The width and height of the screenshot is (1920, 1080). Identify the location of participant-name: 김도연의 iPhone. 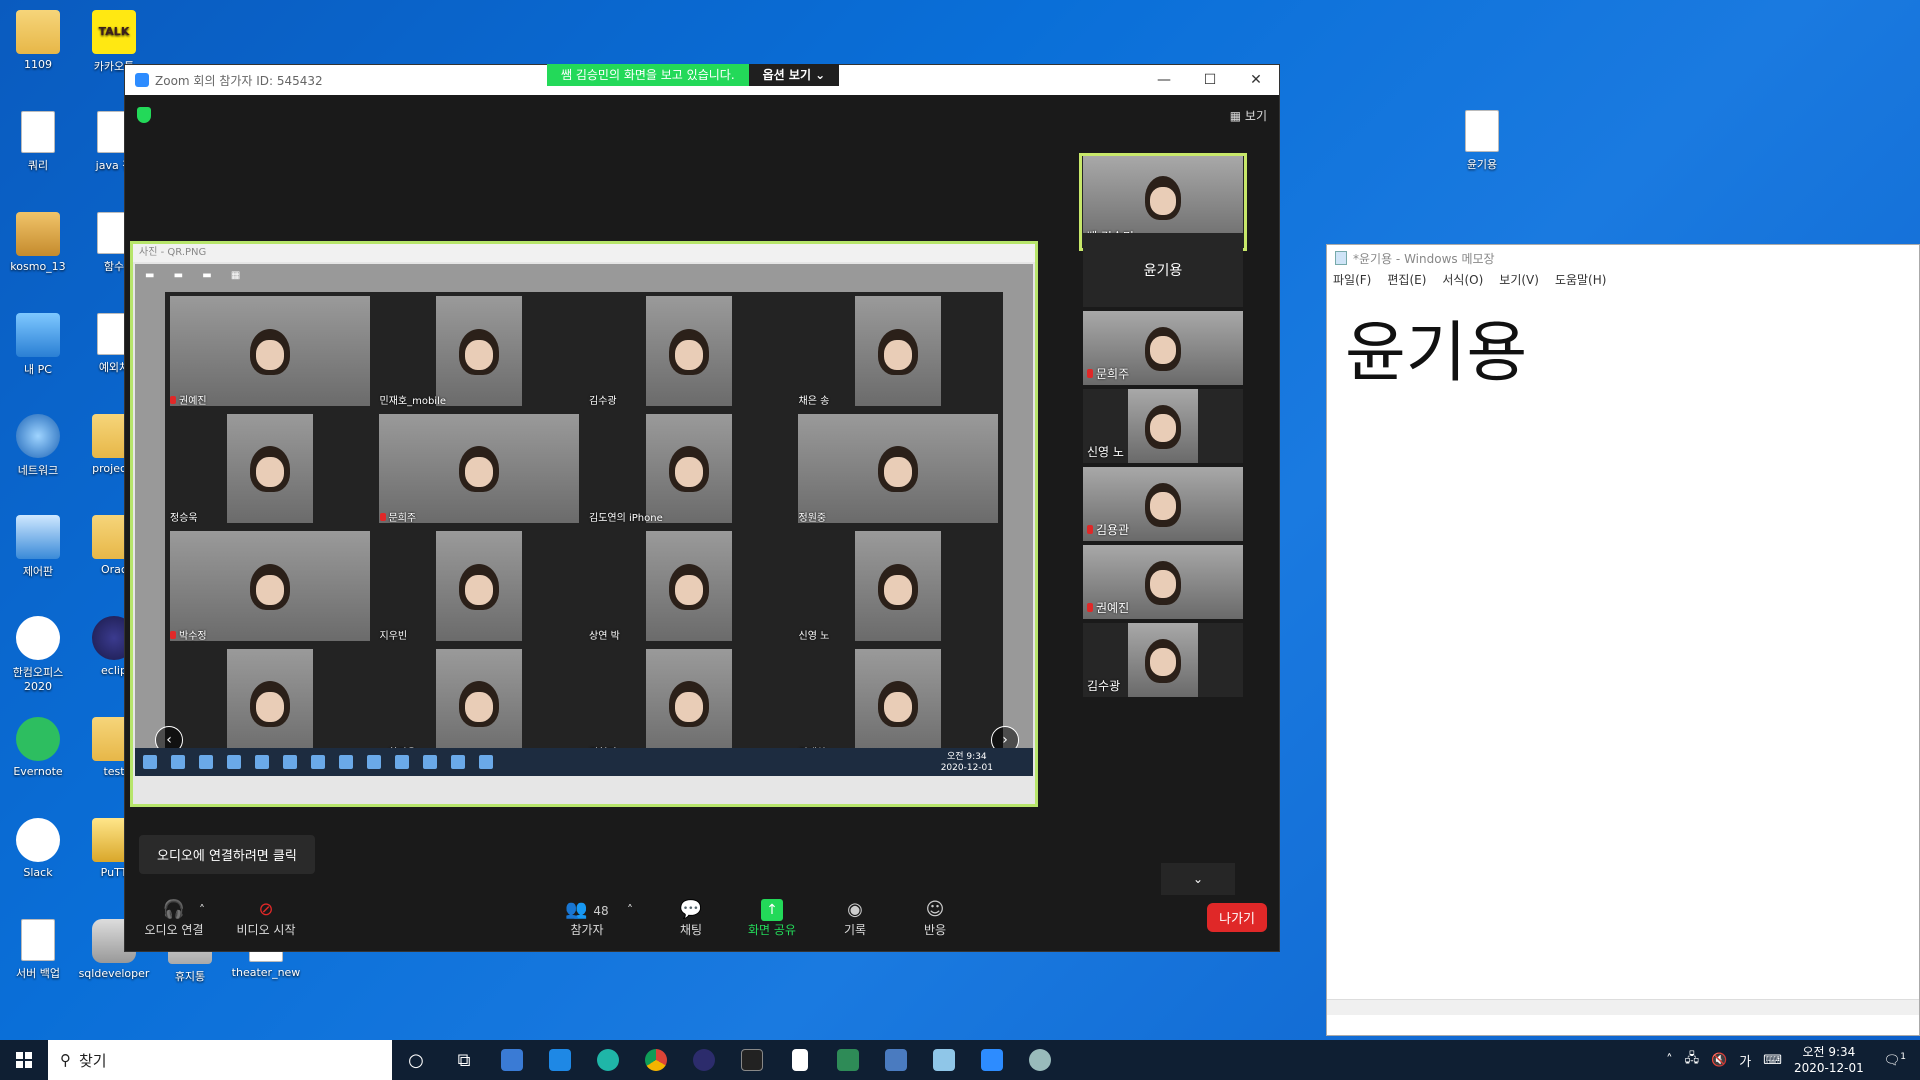
(626, 518).